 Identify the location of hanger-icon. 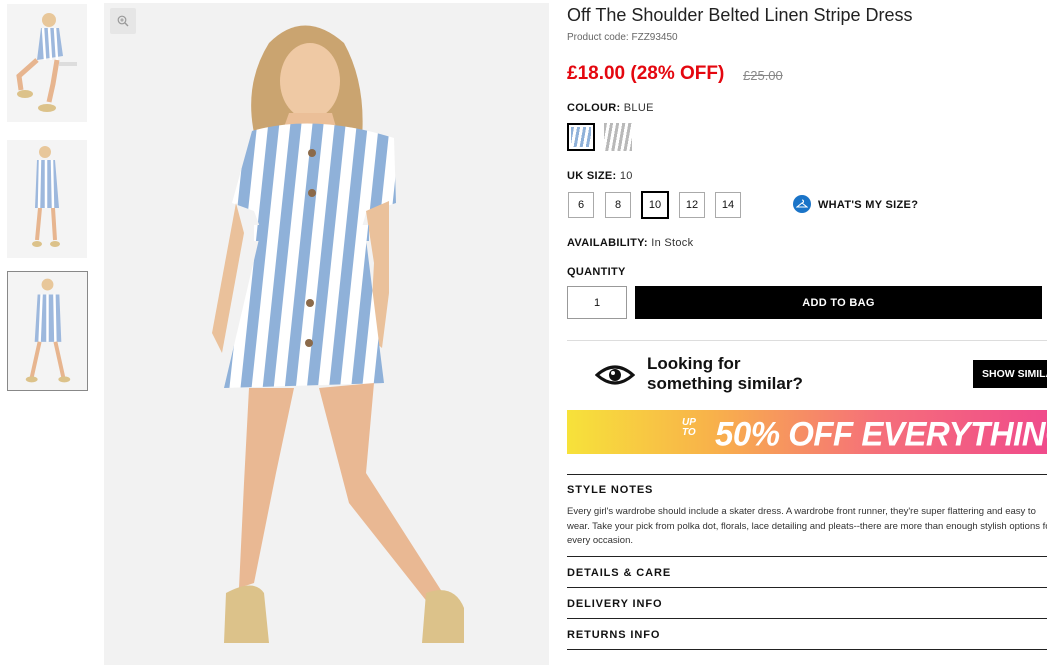
(802, 204).